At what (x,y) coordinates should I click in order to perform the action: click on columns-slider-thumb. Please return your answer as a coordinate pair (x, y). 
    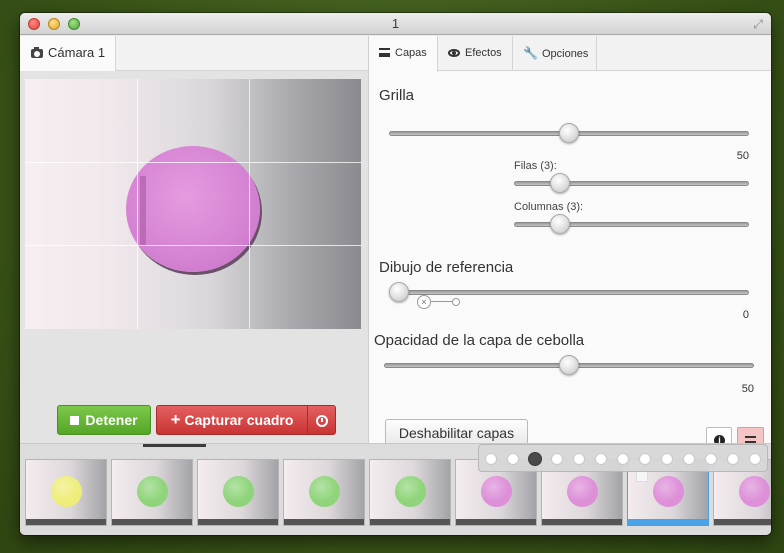
    Looking at the image, I should click on (560, 224).